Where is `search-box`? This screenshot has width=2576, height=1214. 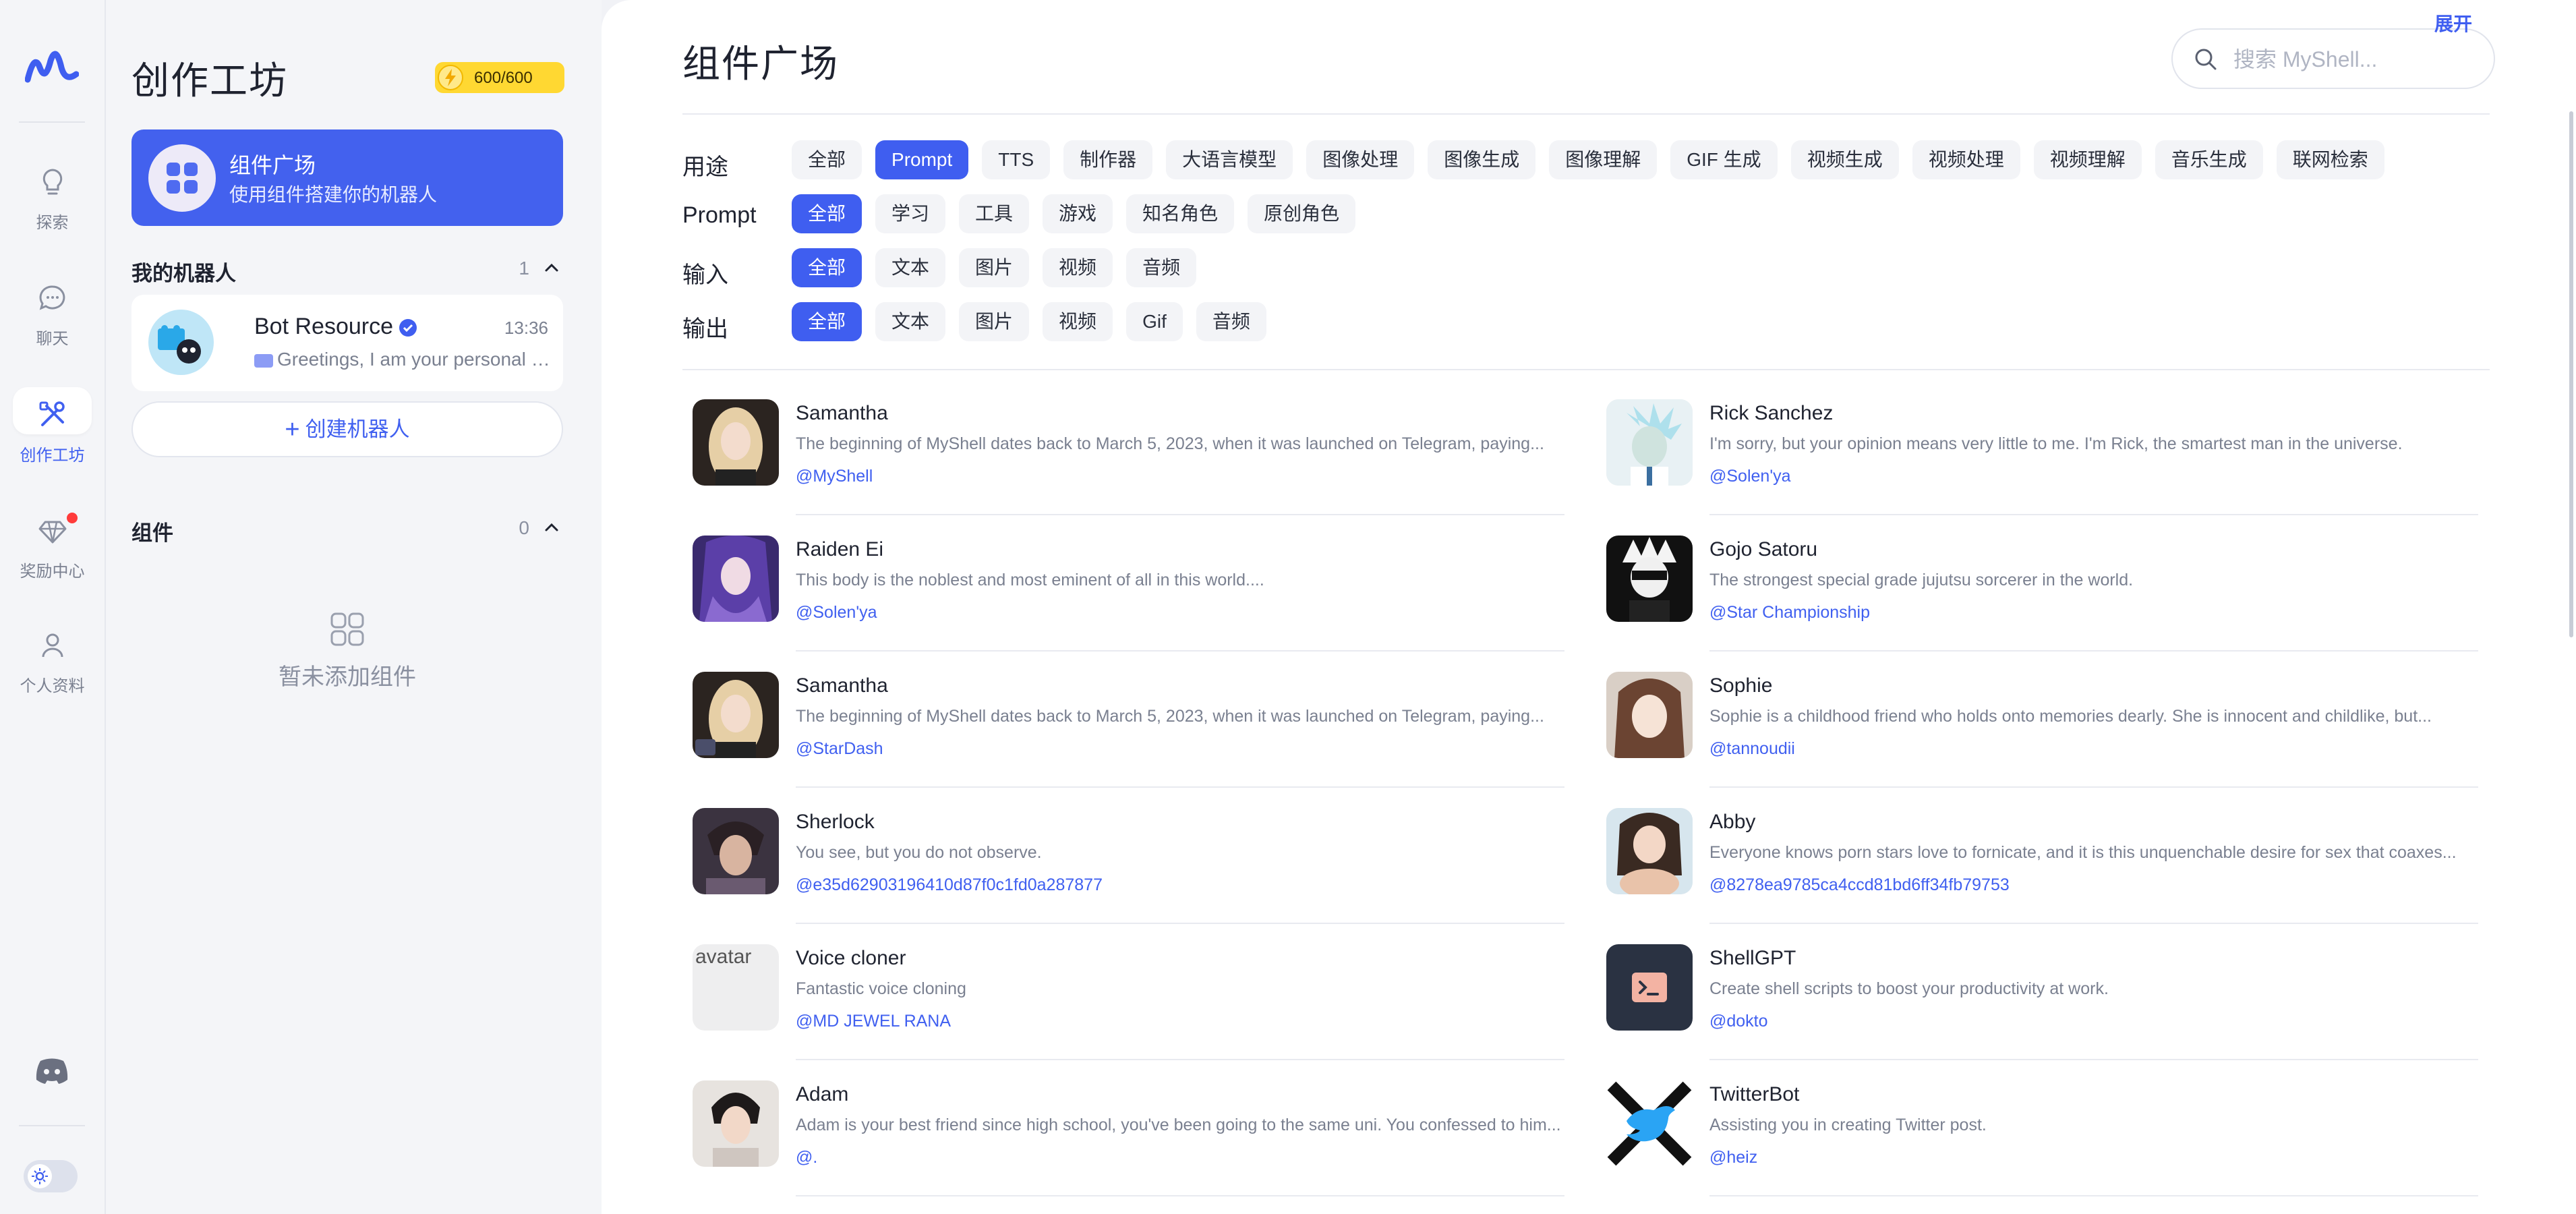 search-box is located at coordinates (2333, 58).